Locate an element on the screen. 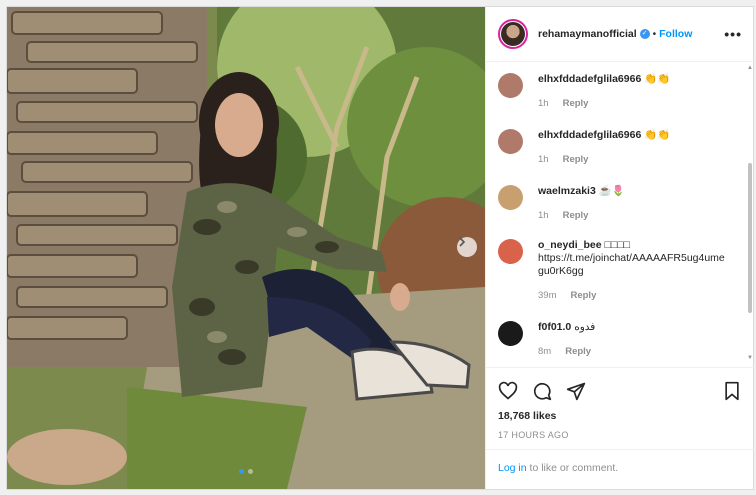  bookmark-icon is located at coordinates (732, 391).